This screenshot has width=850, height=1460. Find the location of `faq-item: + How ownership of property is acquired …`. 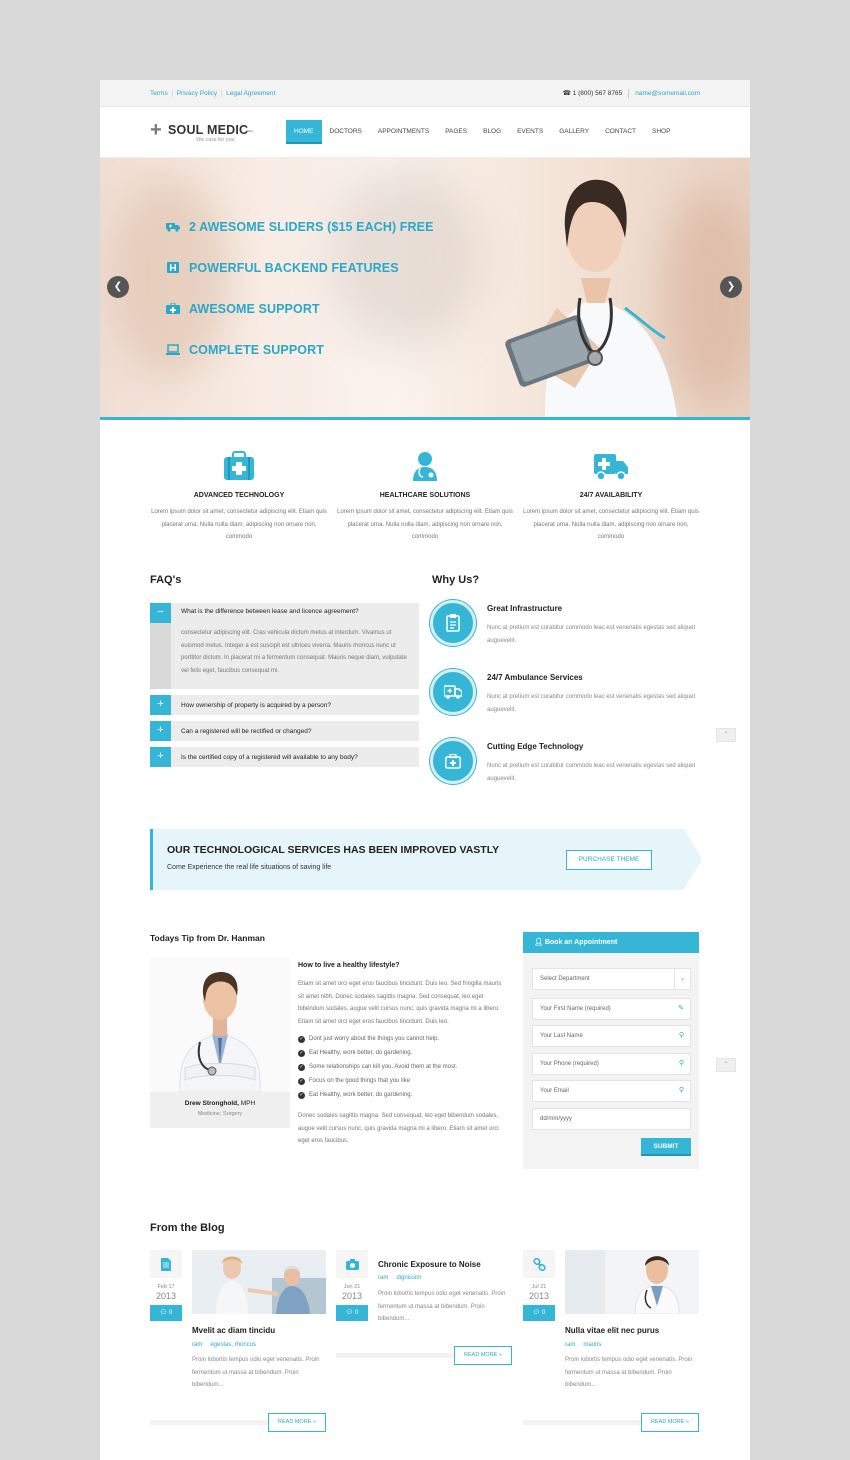

faq-item: + How ownership of property is acquired … is located at coordinates (284, 705).